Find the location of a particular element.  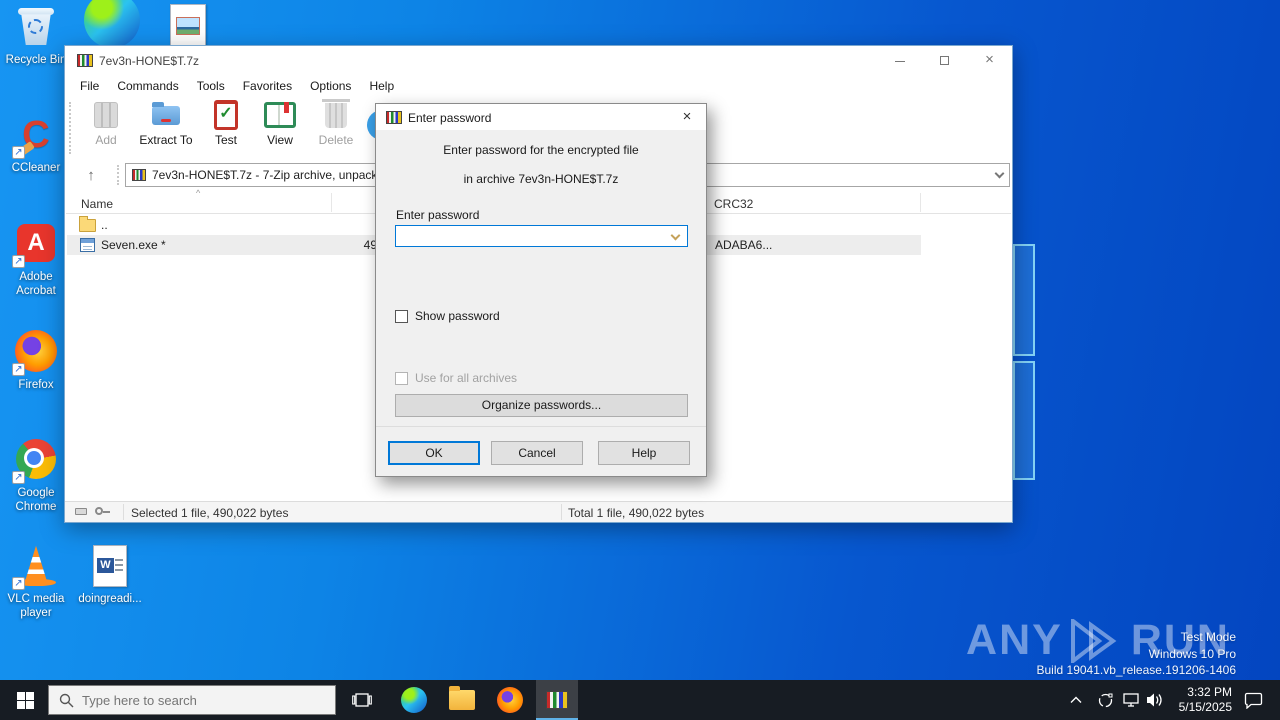

windows-logo-icon is located at coordinates (25, 700).